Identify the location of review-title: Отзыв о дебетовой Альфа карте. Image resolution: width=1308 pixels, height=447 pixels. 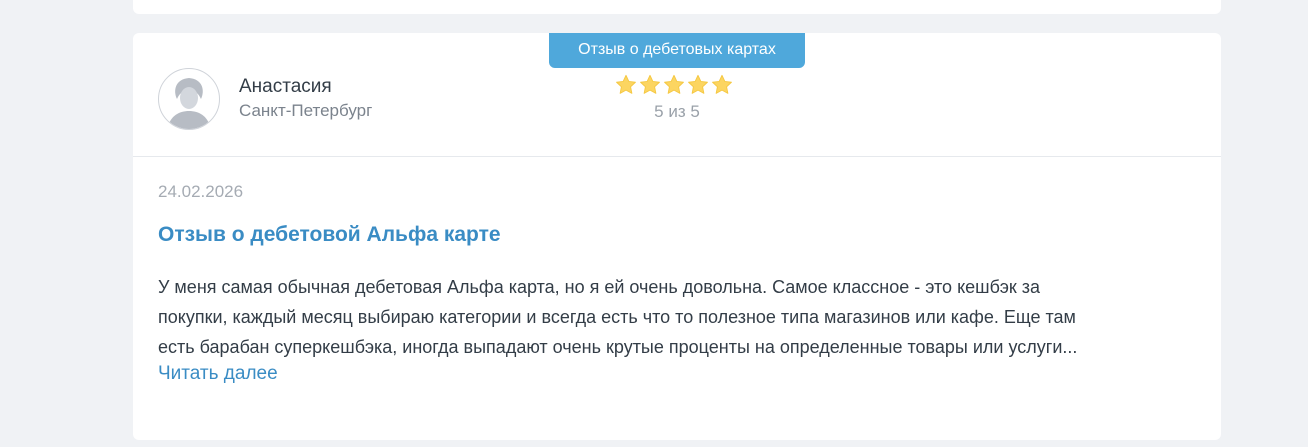
(329, 235).